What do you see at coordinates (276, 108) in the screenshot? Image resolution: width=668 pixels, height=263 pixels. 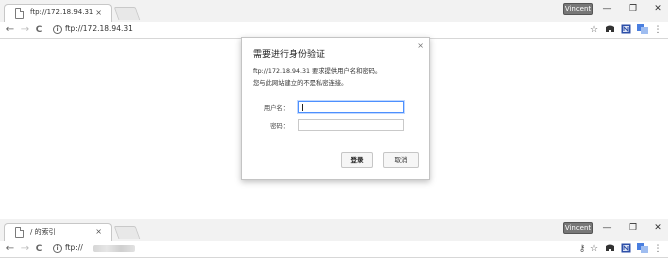 I see `username-label: 用户名：` at bounding box center [276, 108].